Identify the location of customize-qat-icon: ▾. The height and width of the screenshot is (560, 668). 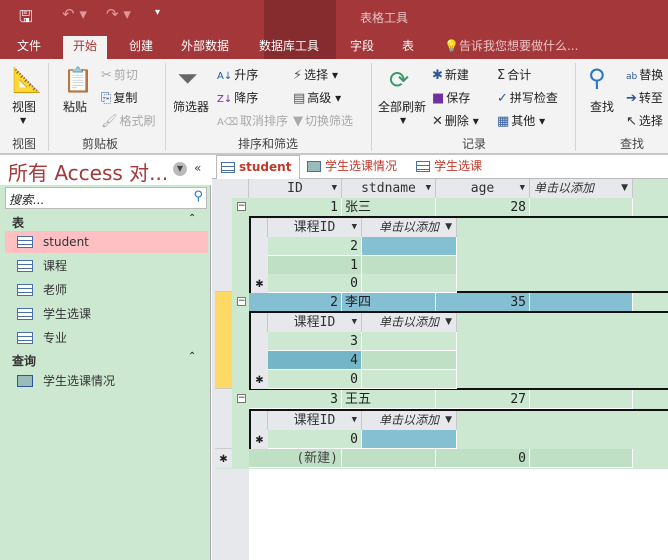
(157, 12).